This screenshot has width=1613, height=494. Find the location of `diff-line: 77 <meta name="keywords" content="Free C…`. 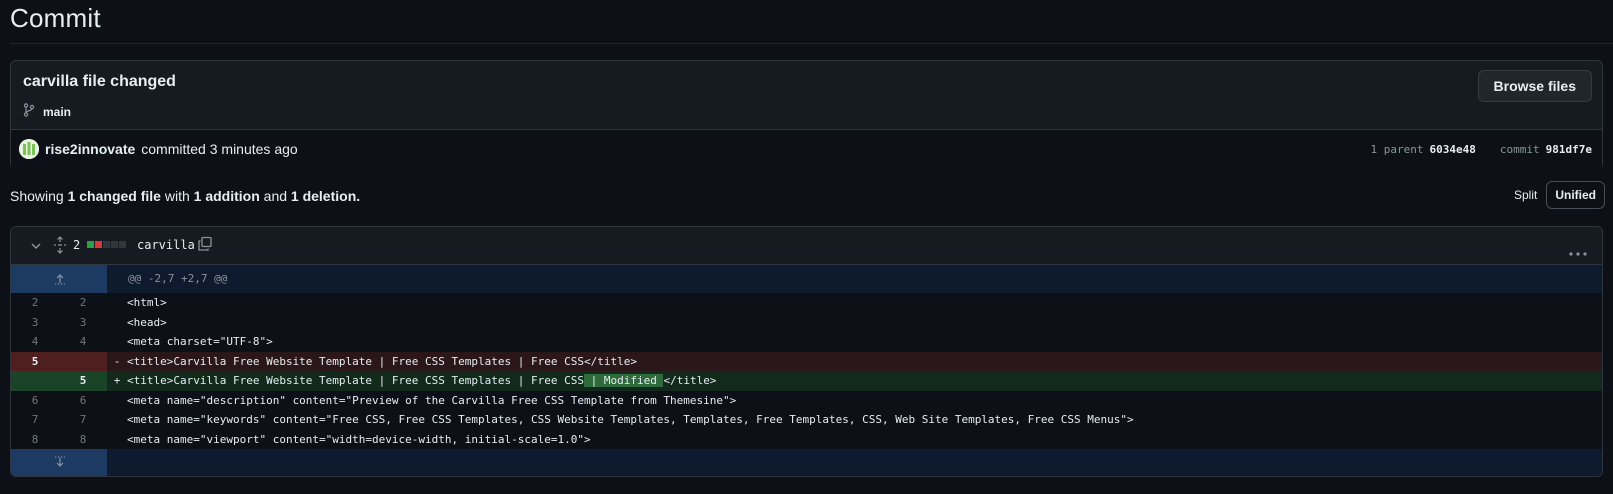

diff-line: 77 <meta name="keywords" content="Free C… is located at coordinates (806, 420).